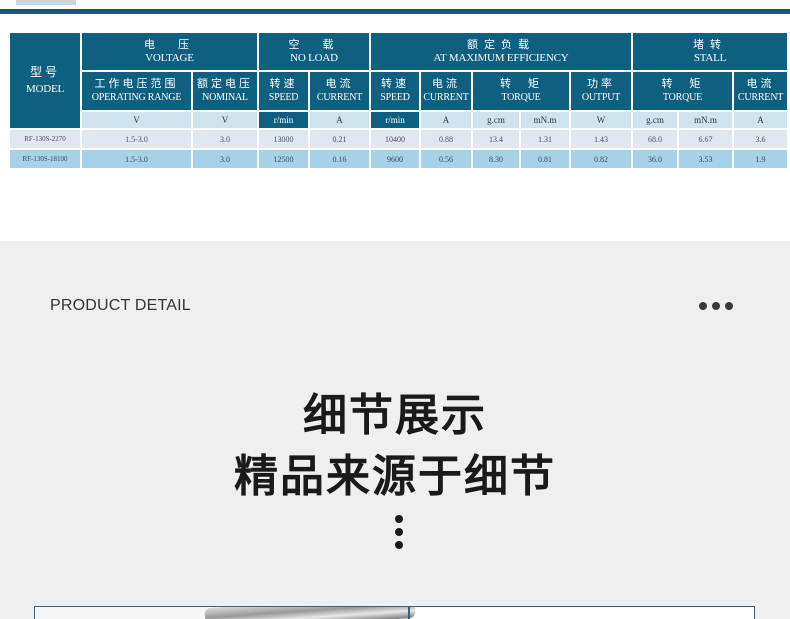  I want to click on voltage-group-header: 电 压 VOLTAGE, so click(169, 51).